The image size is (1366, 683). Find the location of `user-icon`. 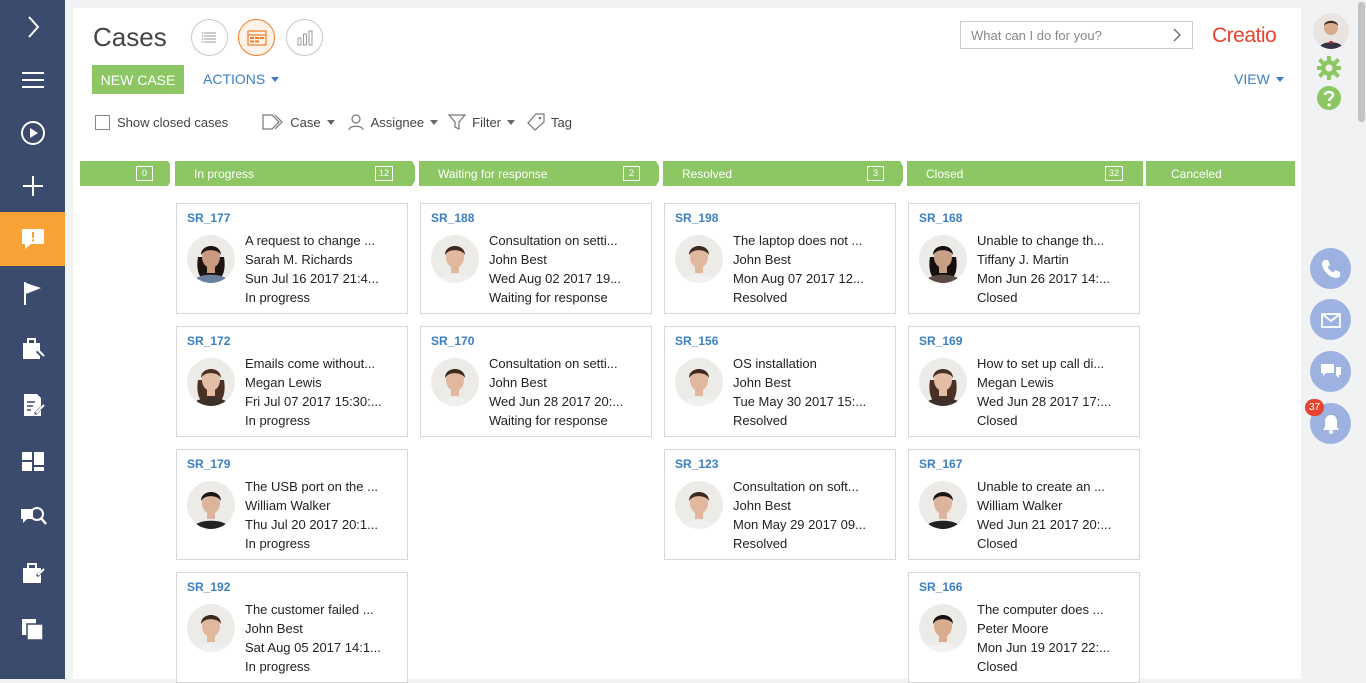

user-icon is located at coordinates (356, 122).